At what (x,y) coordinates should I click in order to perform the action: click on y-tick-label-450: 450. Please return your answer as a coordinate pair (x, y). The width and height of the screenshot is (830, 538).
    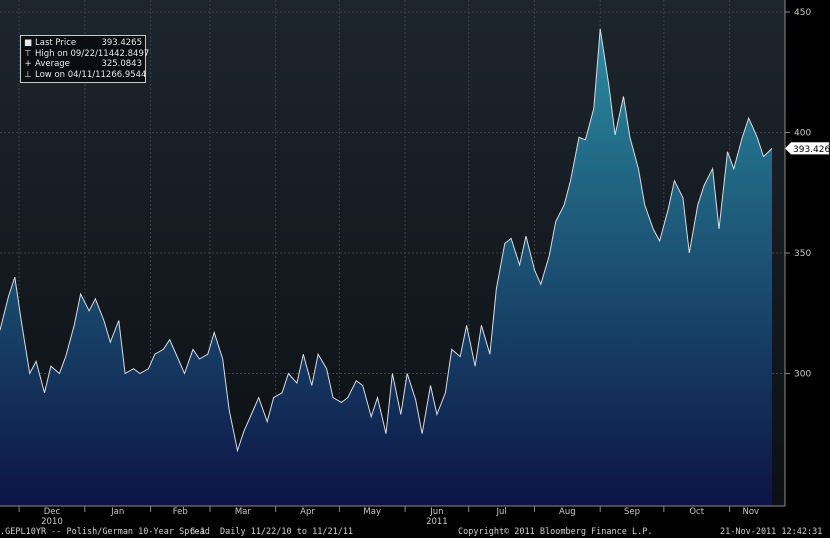
    Looking at the image, I should click on (802, 13).